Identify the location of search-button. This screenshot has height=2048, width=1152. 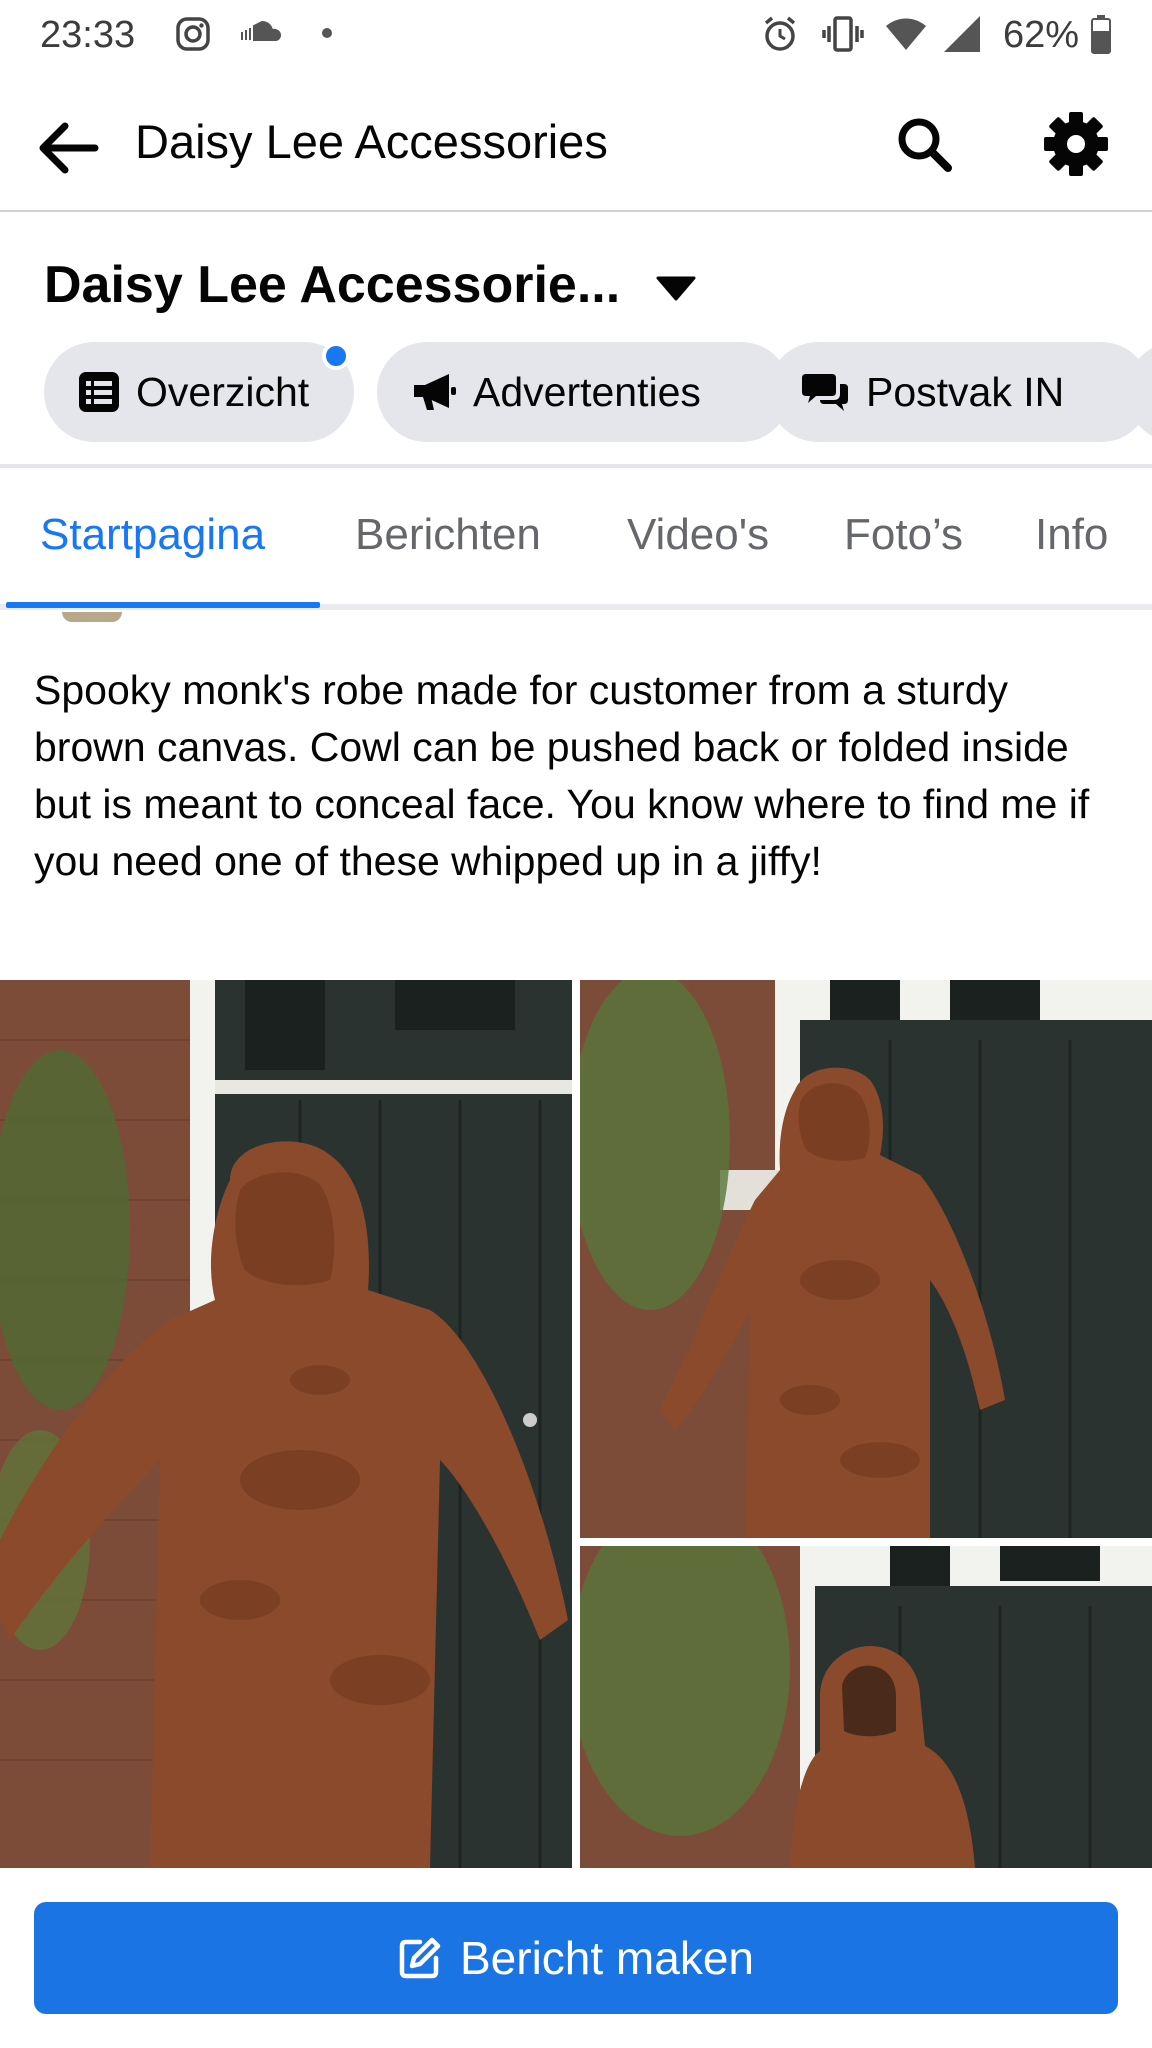
(924, 144).